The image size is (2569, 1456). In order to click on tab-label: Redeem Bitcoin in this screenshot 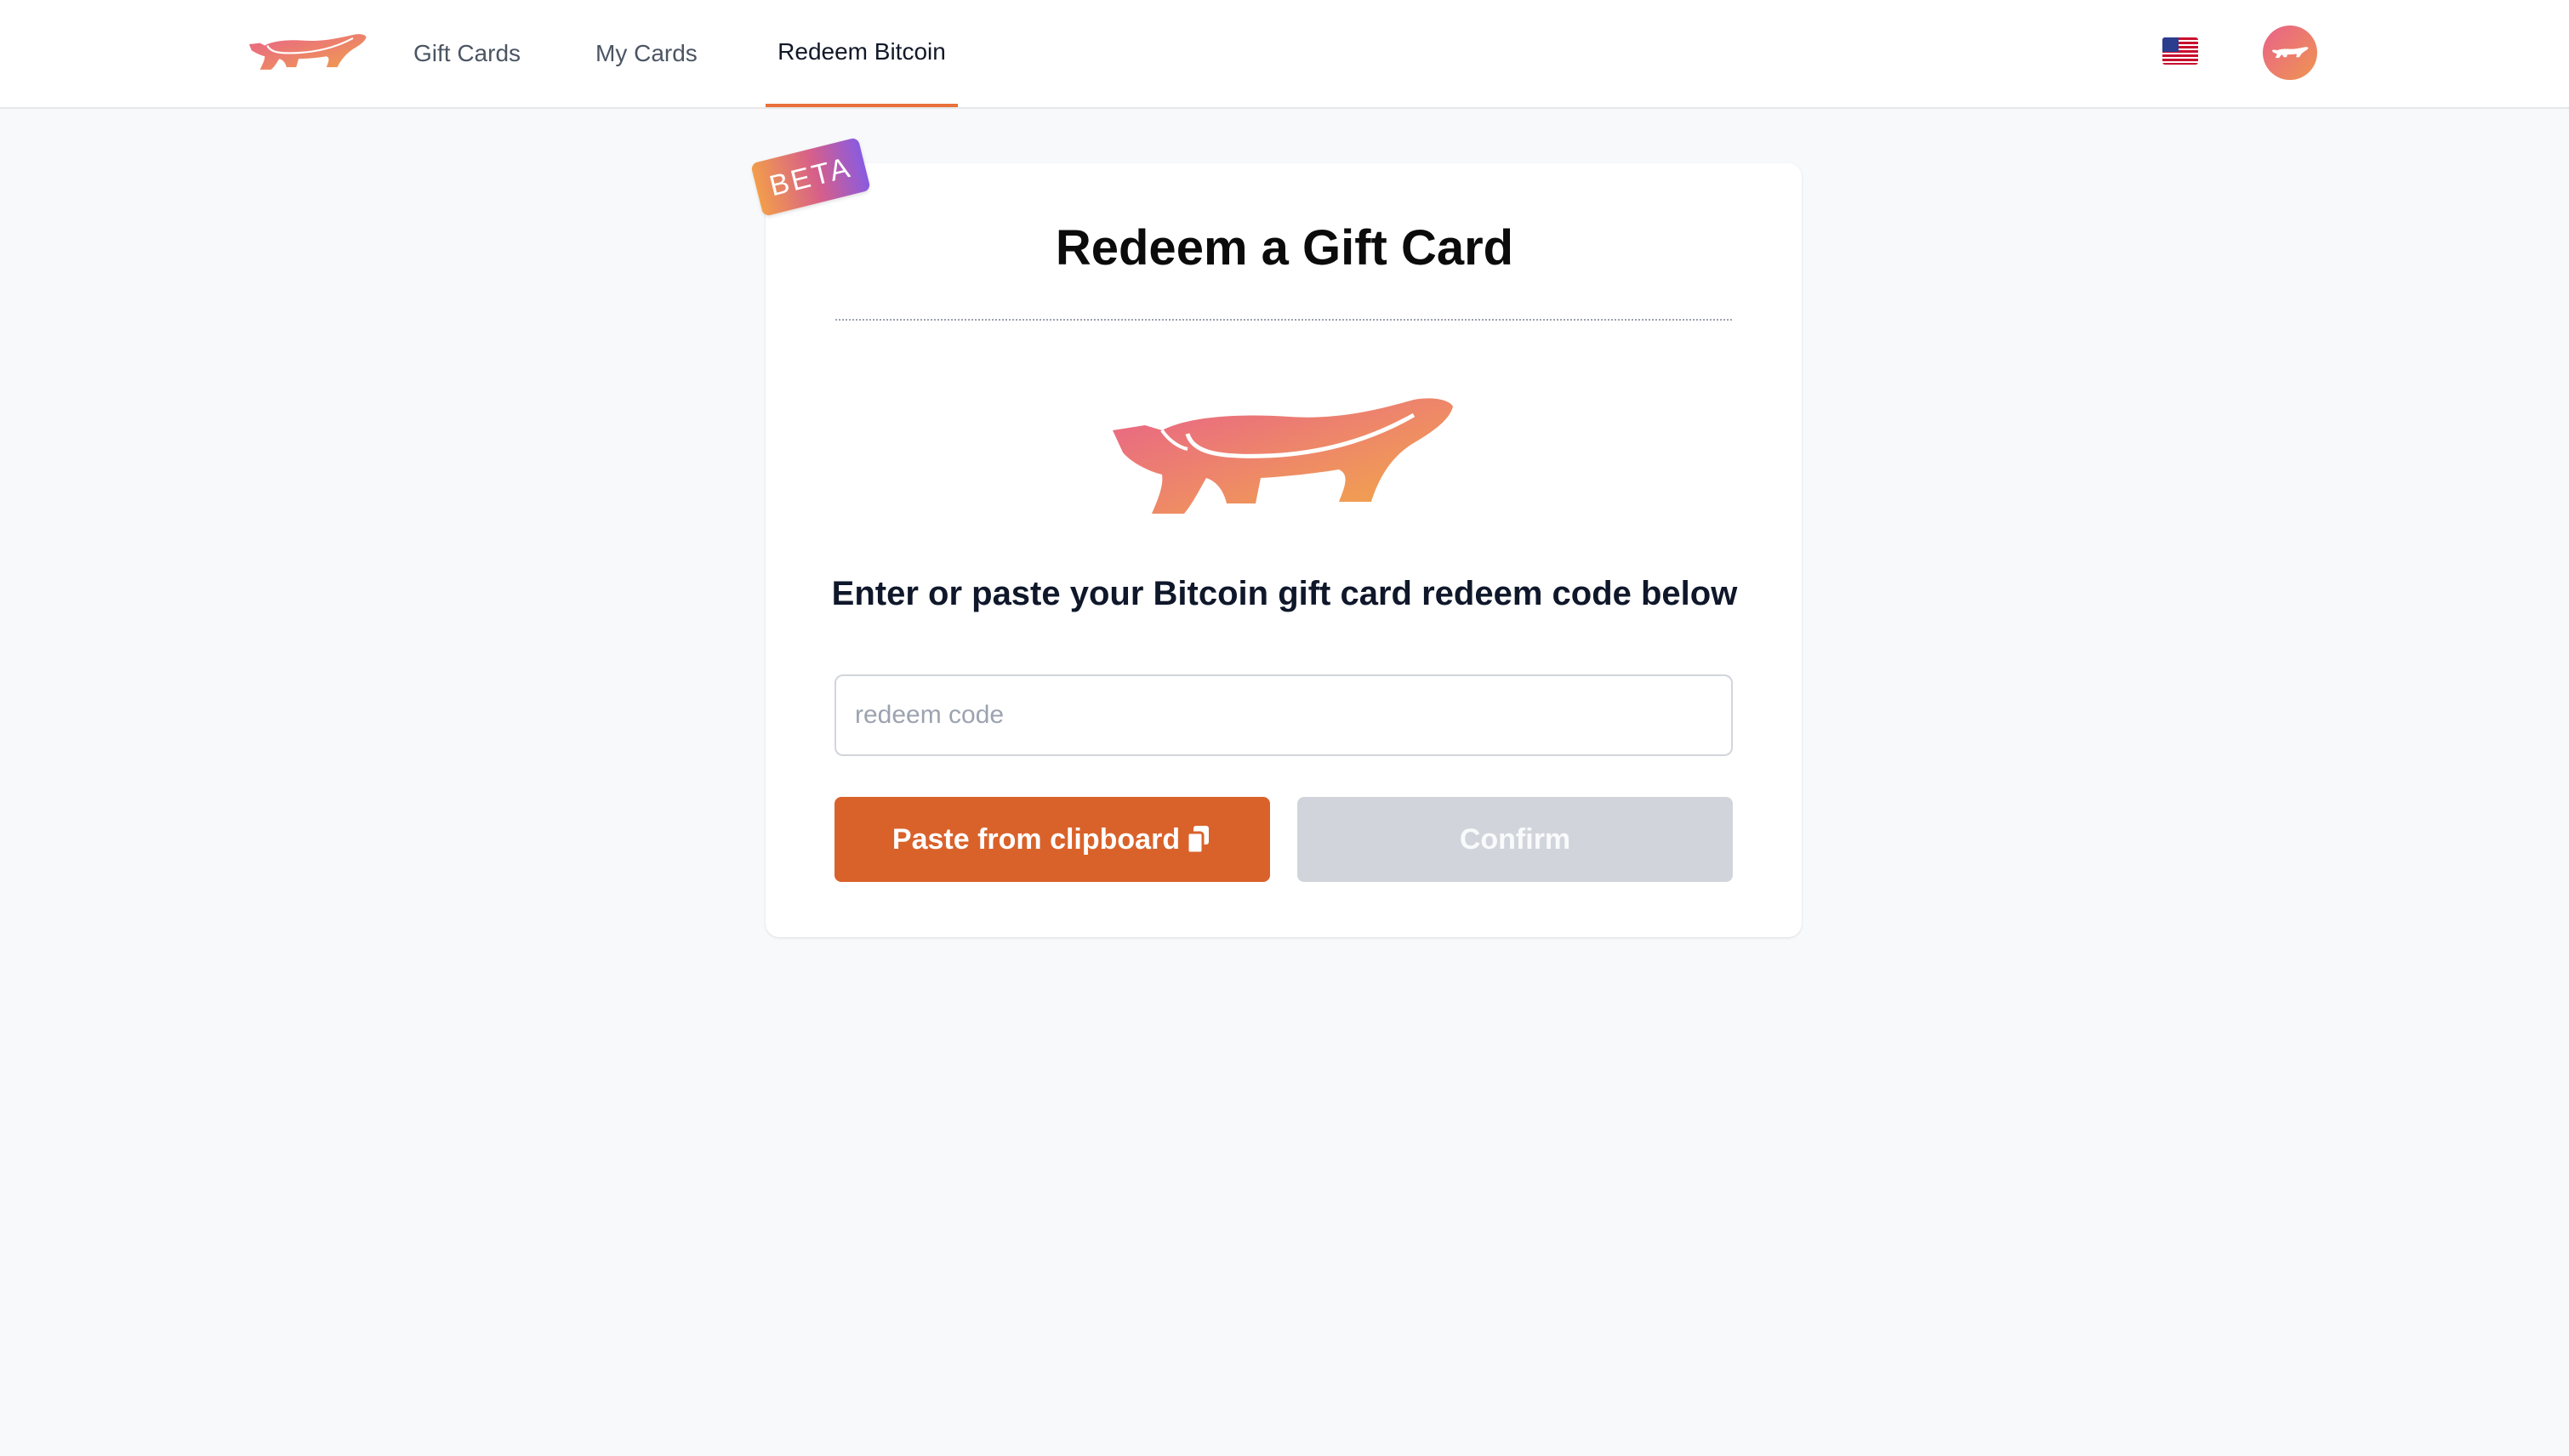, I will do `click(862, 51)`.